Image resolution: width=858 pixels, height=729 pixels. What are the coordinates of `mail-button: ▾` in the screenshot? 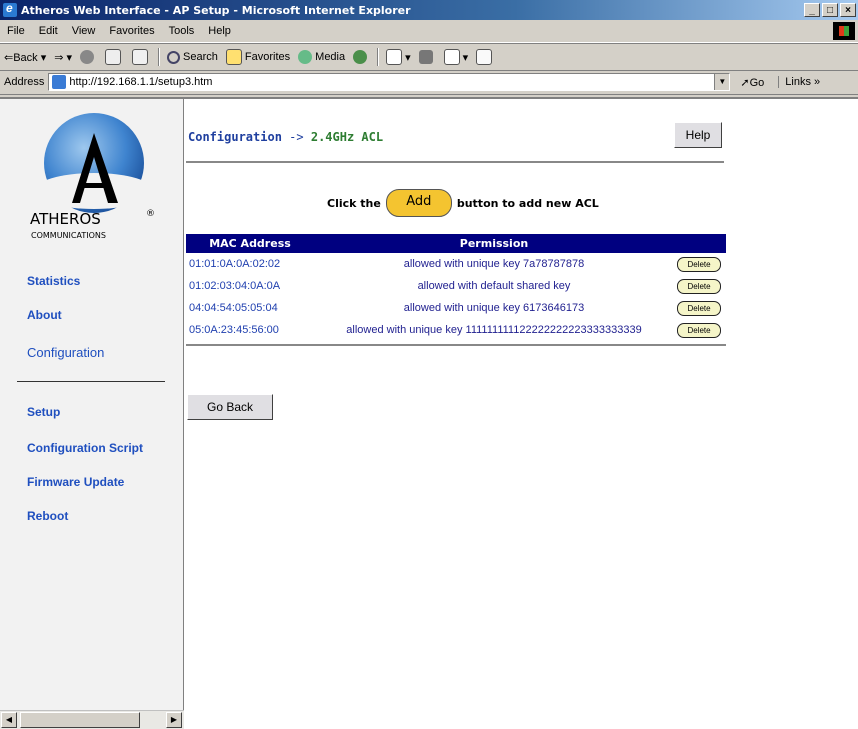 It's located at (398, 57).